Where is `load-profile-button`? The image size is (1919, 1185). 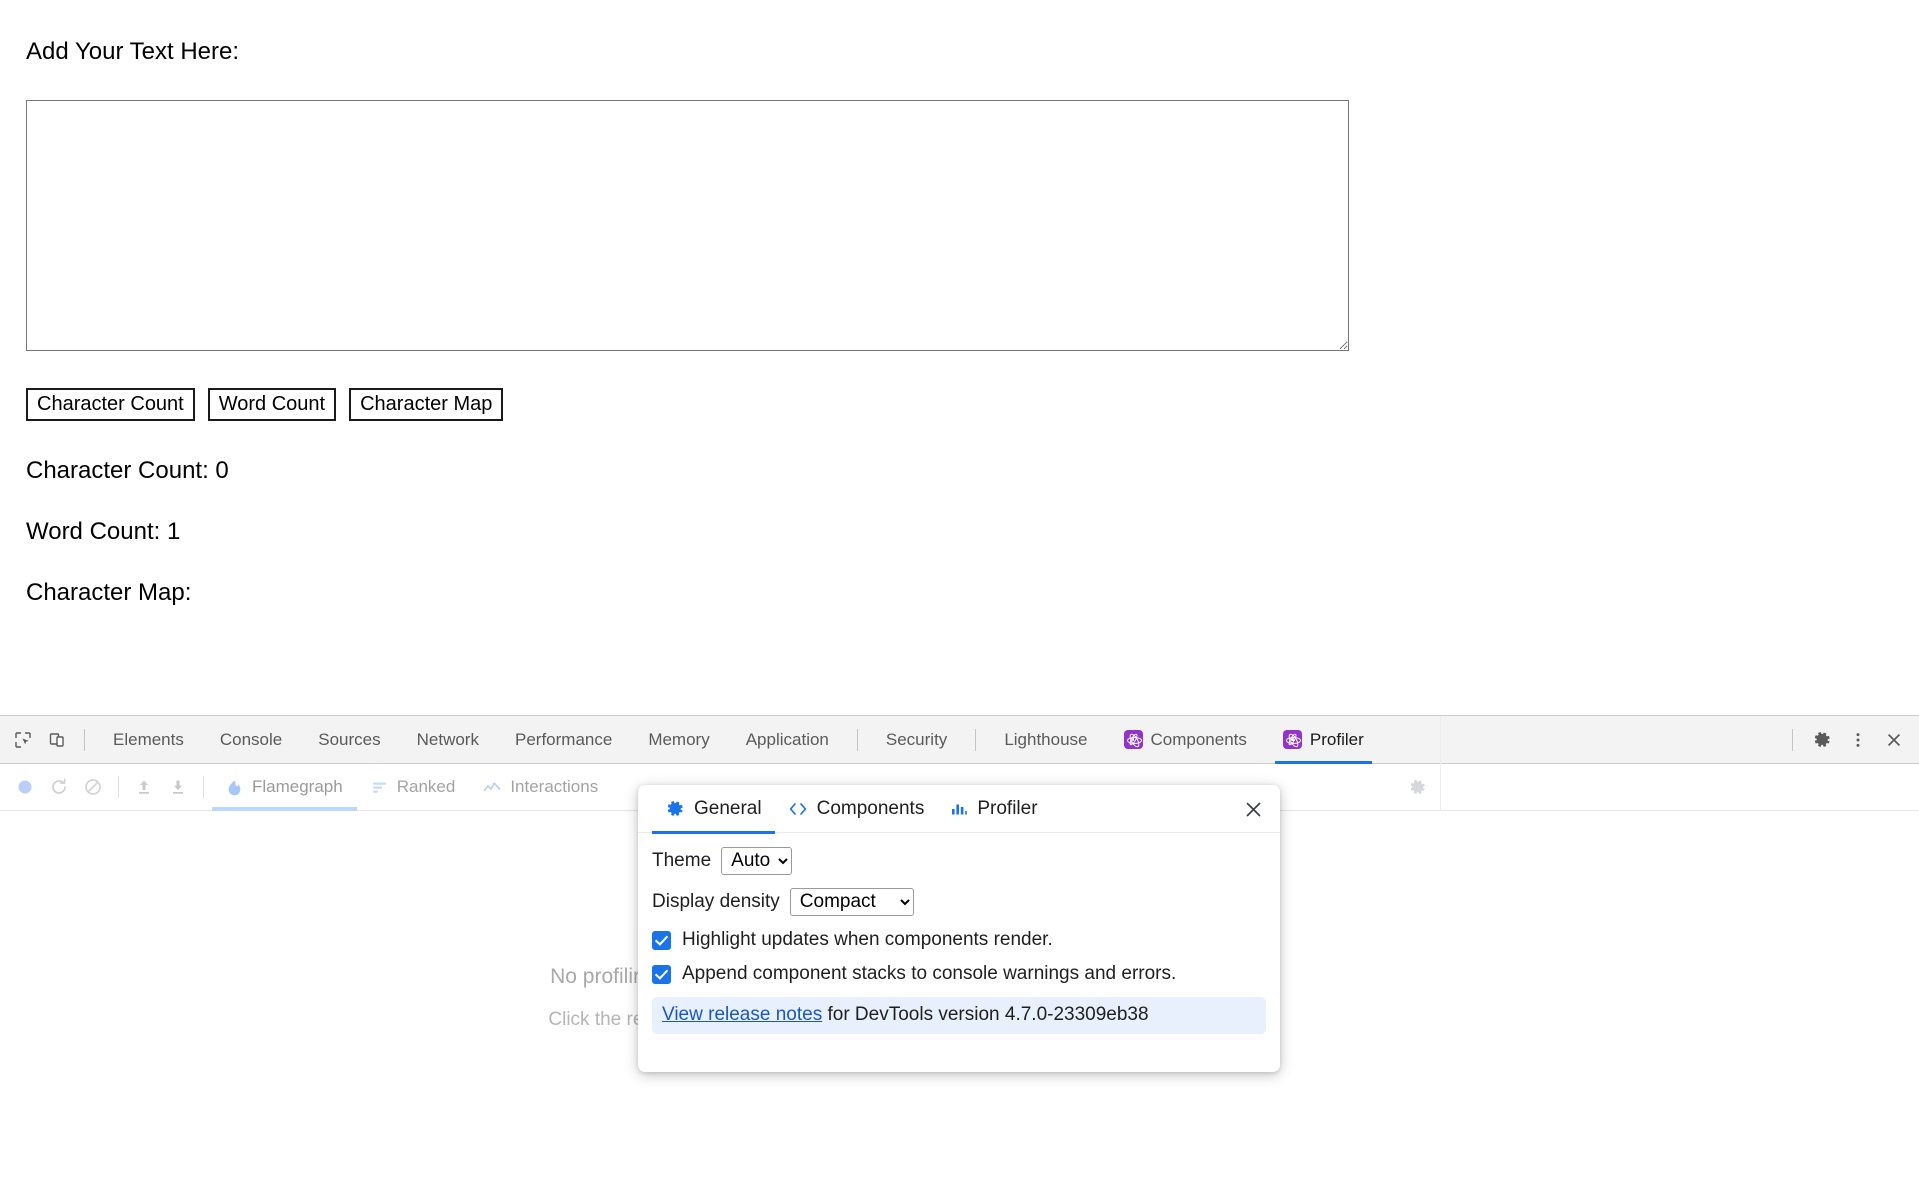 load-profile-button is located at coordinates (144, 787).